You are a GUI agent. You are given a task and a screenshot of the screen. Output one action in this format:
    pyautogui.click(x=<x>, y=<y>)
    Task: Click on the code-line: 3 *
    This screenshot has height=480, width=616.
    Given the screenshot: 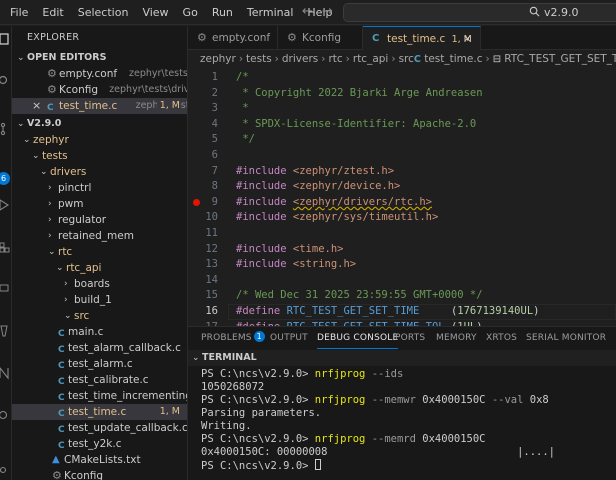 What is the action you would take?
    pyautogui.click(x=402, y=109)
    